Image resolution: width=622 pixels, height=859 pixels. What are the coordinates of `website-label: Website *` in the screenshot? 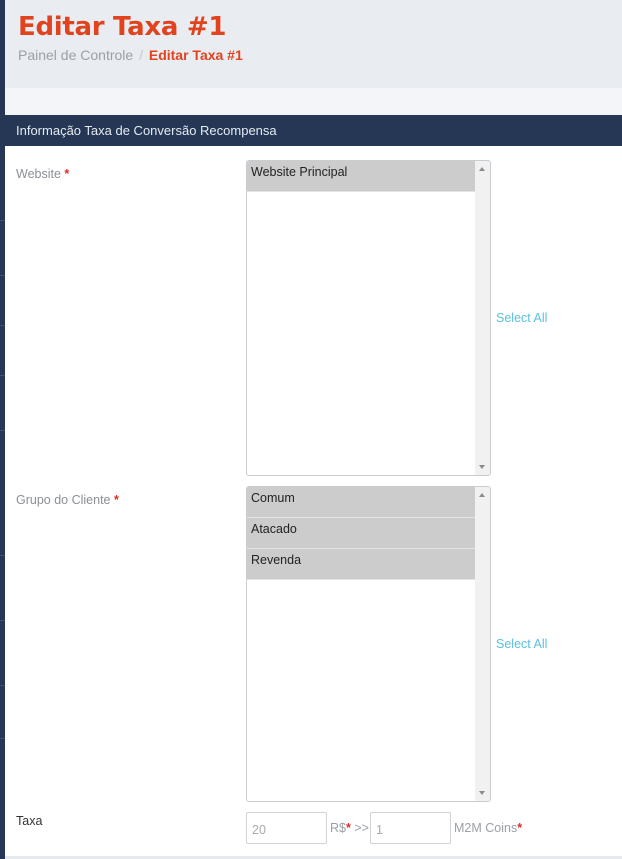 It's located at (42, 174).